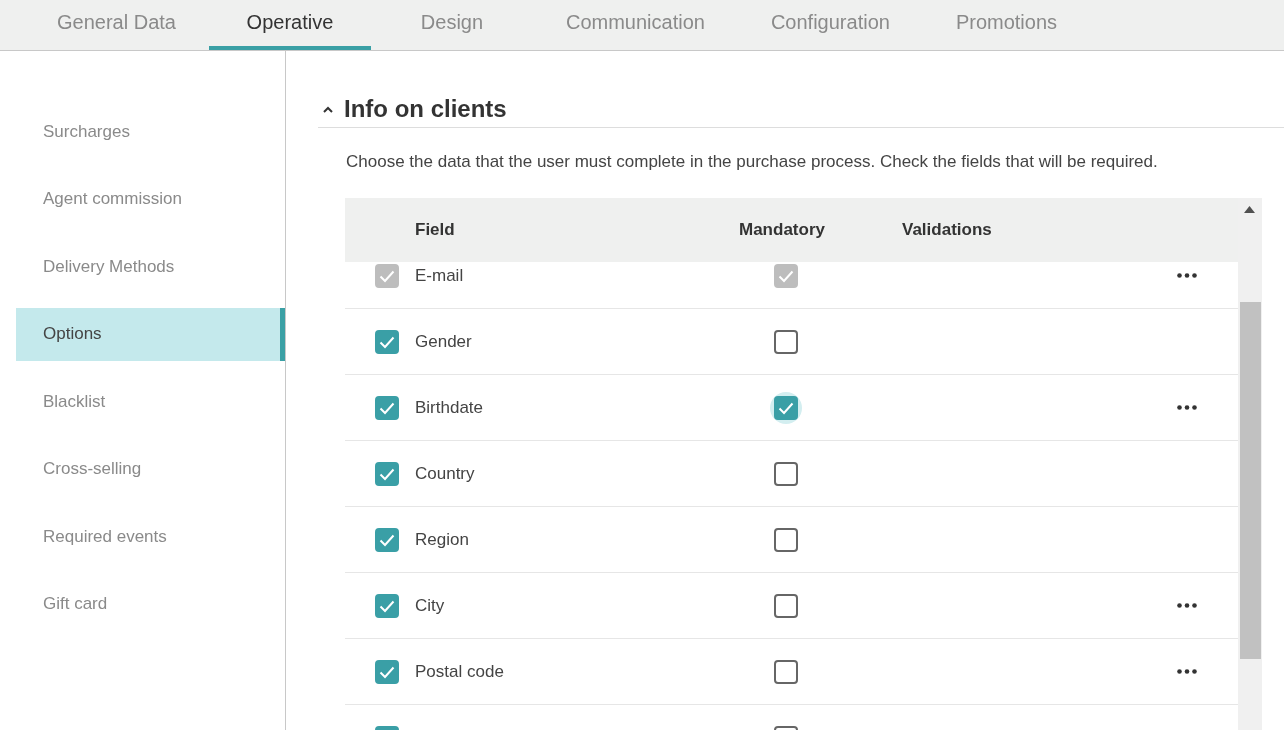 This screenshot has height=730, width=1284. What do you see at coordinates (442, 539) in the screenshot?
I see `field-name: Region` at bounding box center [442, 539].